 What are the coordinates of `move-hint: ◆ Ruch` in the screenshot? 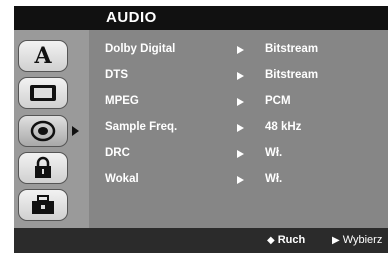 It's located at (286, 240).